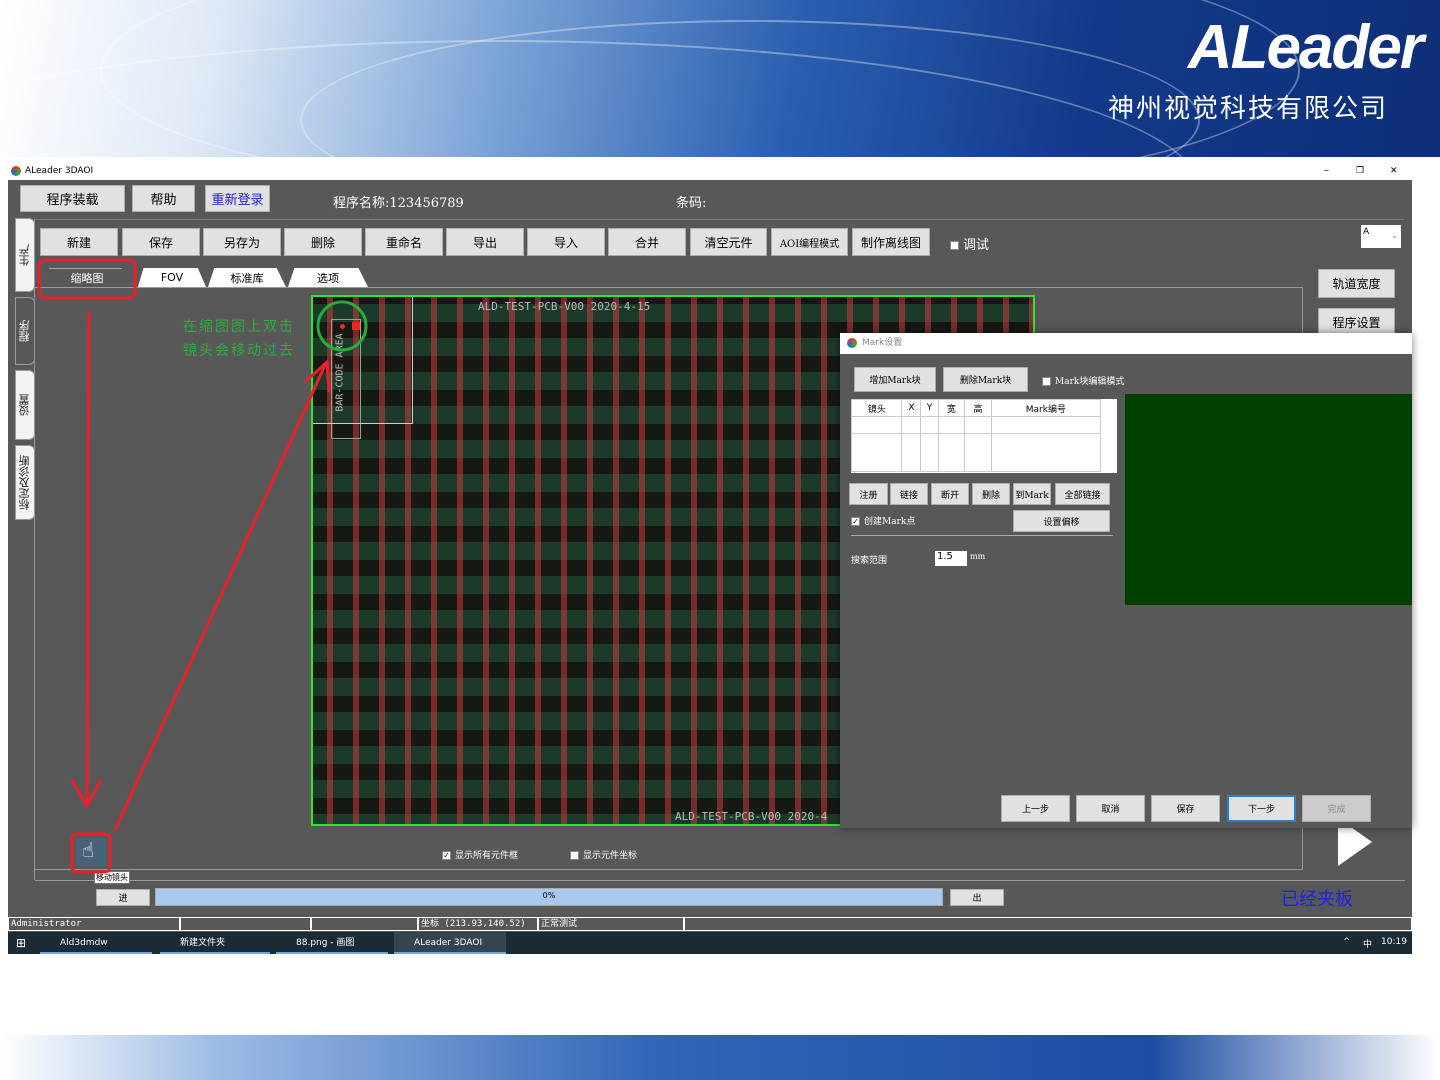 The width and height of the screenshot is (1440, 1080). Describe the element at coordinates (222, 594) in the screenshot. I see `arrow-diagonal` at that location.